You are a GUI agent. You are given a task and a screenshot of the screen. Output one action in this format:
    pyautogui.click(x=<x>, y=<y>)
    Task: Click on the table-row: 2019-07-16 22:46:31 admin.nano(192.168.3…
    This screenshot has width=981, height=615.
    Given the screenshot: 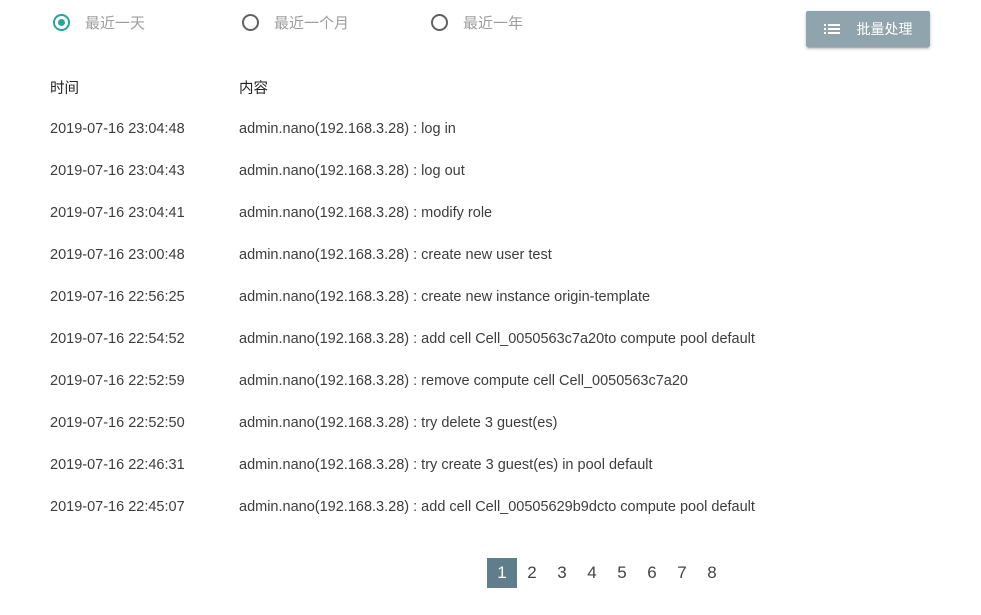 What is the action you would take?
    pyautogui.click(x=490, y=465)
    